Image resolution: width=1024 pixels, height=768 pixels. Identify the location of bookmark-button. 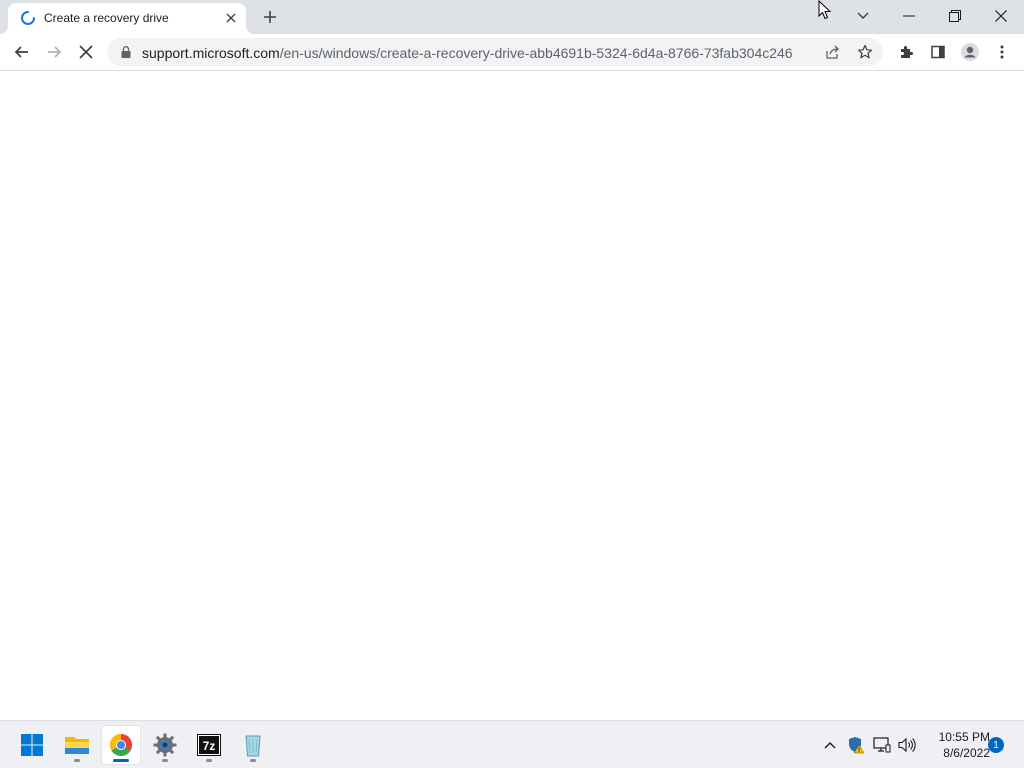
(865, 52).